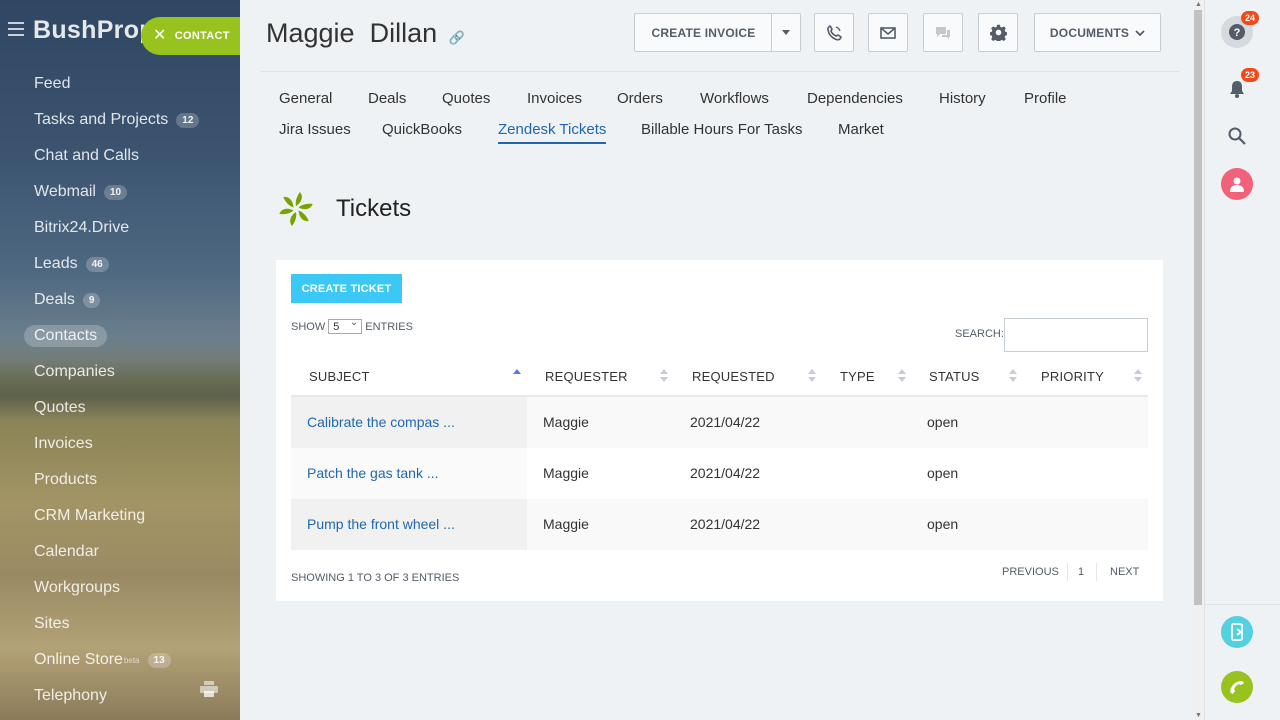 This screenshot has width=1280, height=720. Describe the element at coordinates (834, 32) in the screenshot. I see `call-button` at that location.